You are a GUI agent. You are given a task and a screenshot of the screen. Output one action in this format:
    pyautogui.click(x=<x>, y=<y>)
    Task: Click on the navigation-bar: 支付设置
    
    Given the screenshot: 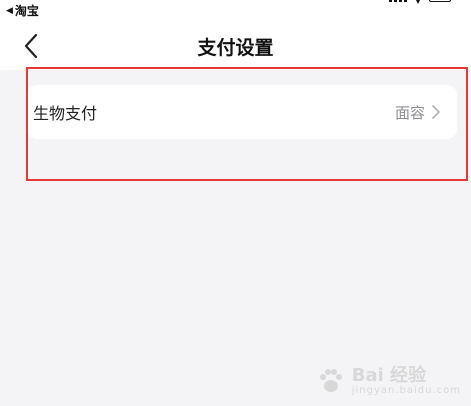 What is the action you would take?
    pyautogui.click(x=235, y=45)
    